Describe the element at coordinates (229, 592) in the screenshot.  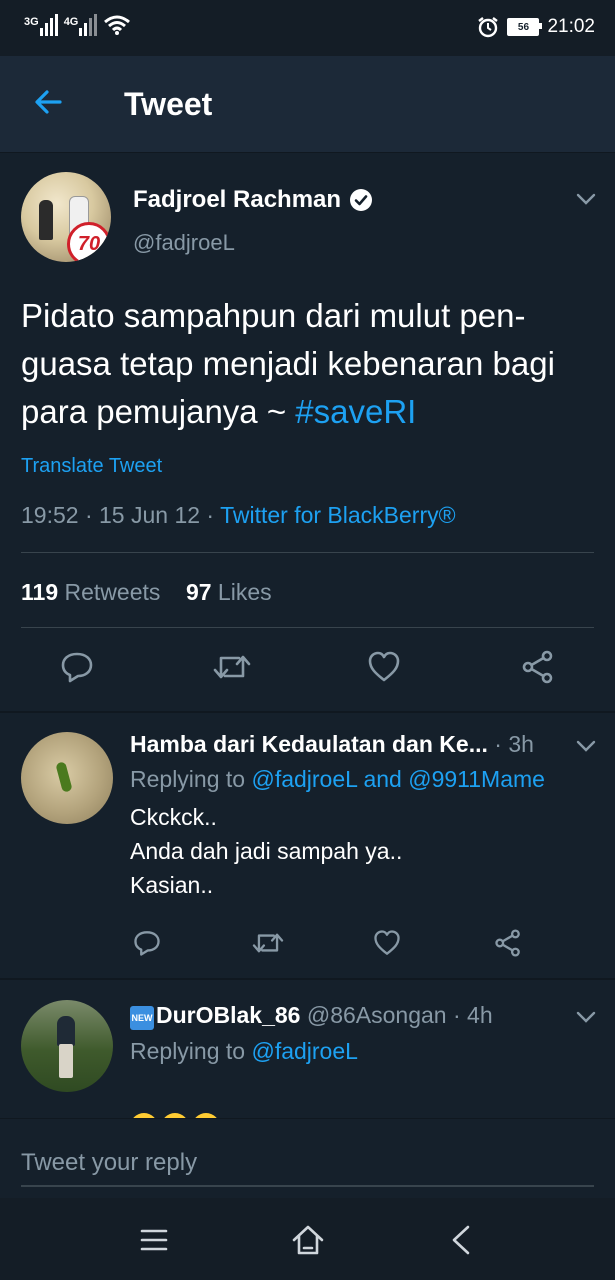
I see `likes-stat: 97 Likes` at that location.